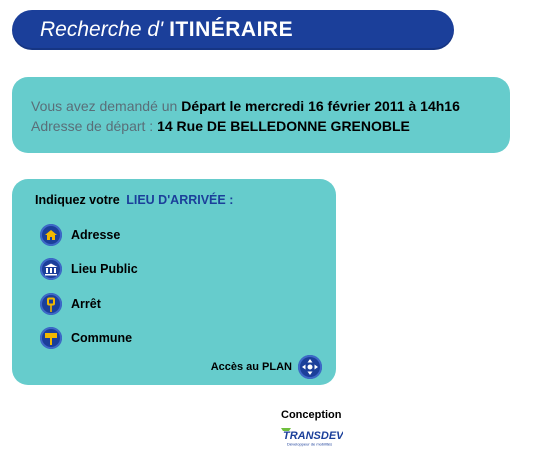 Image resolution: width=542 pixels, height=473 pixels. I want to click on arrival-prompt: Indiquez votre LIEU D'ARRIVÉE :, so click(134, 200).